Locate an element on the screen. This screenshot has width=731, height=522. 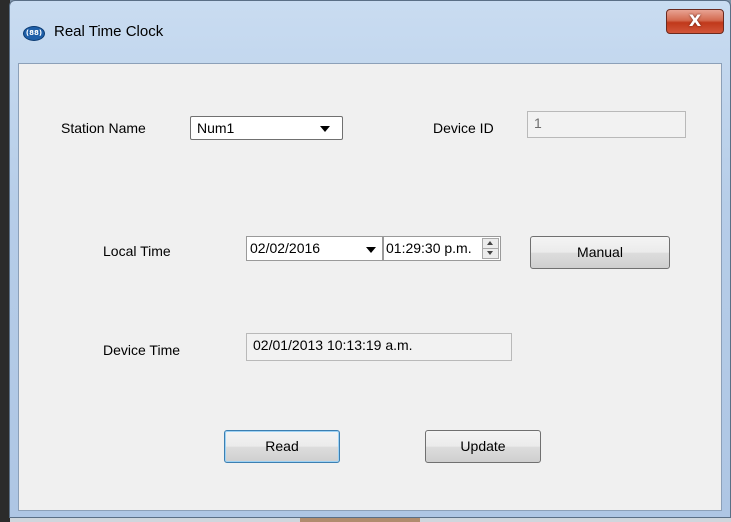
spin-down-icon is located at coordinates (490, 253).